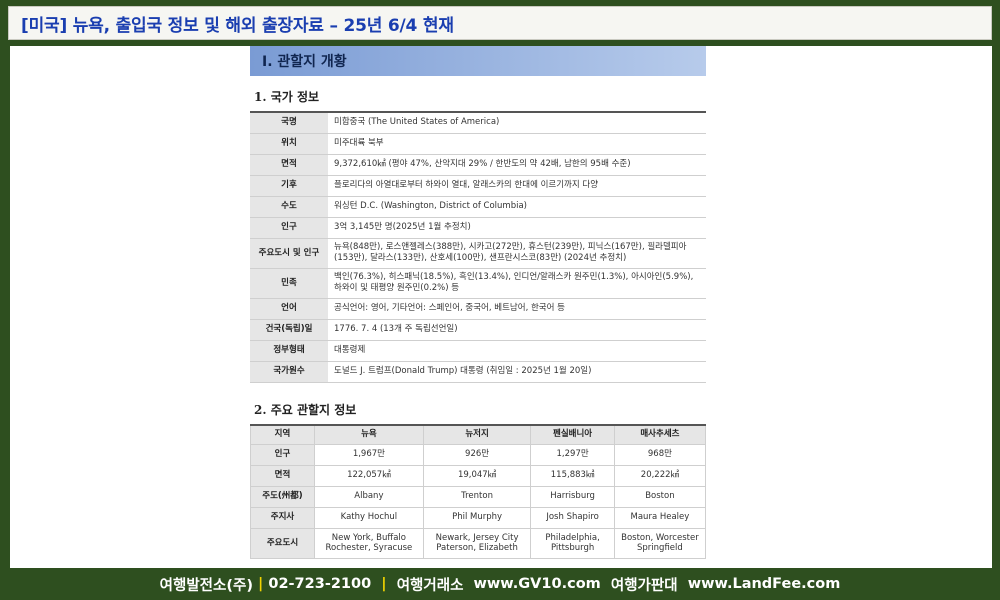 The image size is (1000, 600). What do you see at coordinates (282, 497) in the screenshot?
I see `states-row-label: 주도(州都)` at bounding box center [282, 497].